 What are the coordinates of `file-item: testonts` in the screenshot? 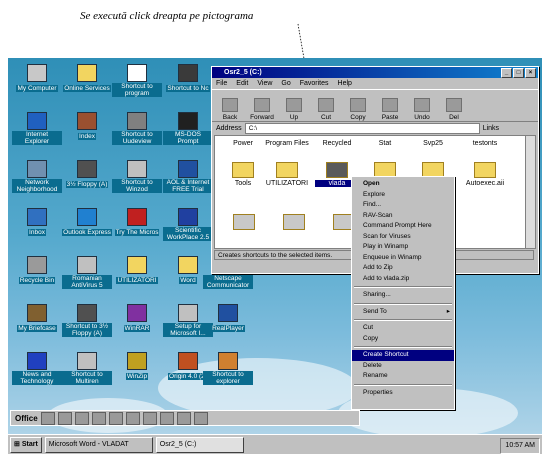 It's located at (485, 143).